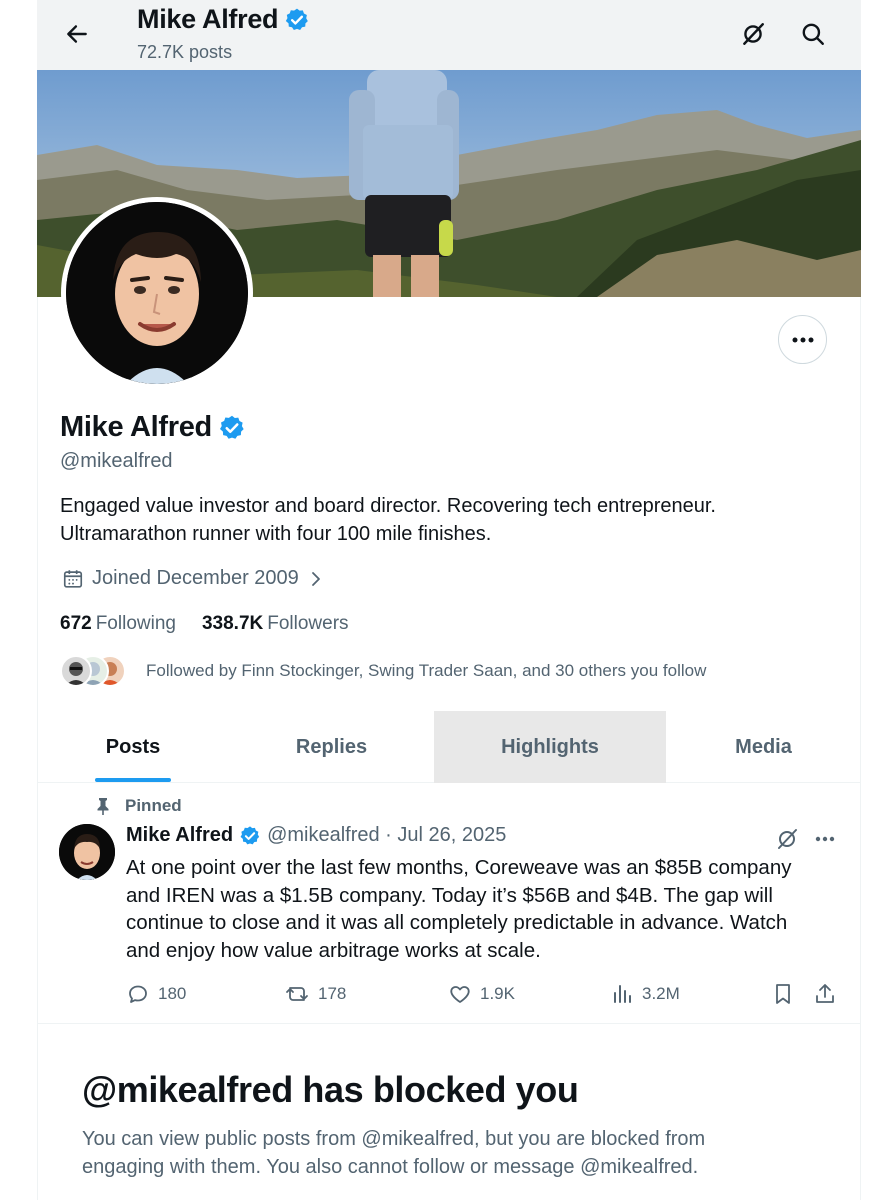  What do you see at coordinates (386, 835) in the screenshot?
I see `post-meta: @mikealfred · Jul 26, 2025` at bounding box center [386, 835].